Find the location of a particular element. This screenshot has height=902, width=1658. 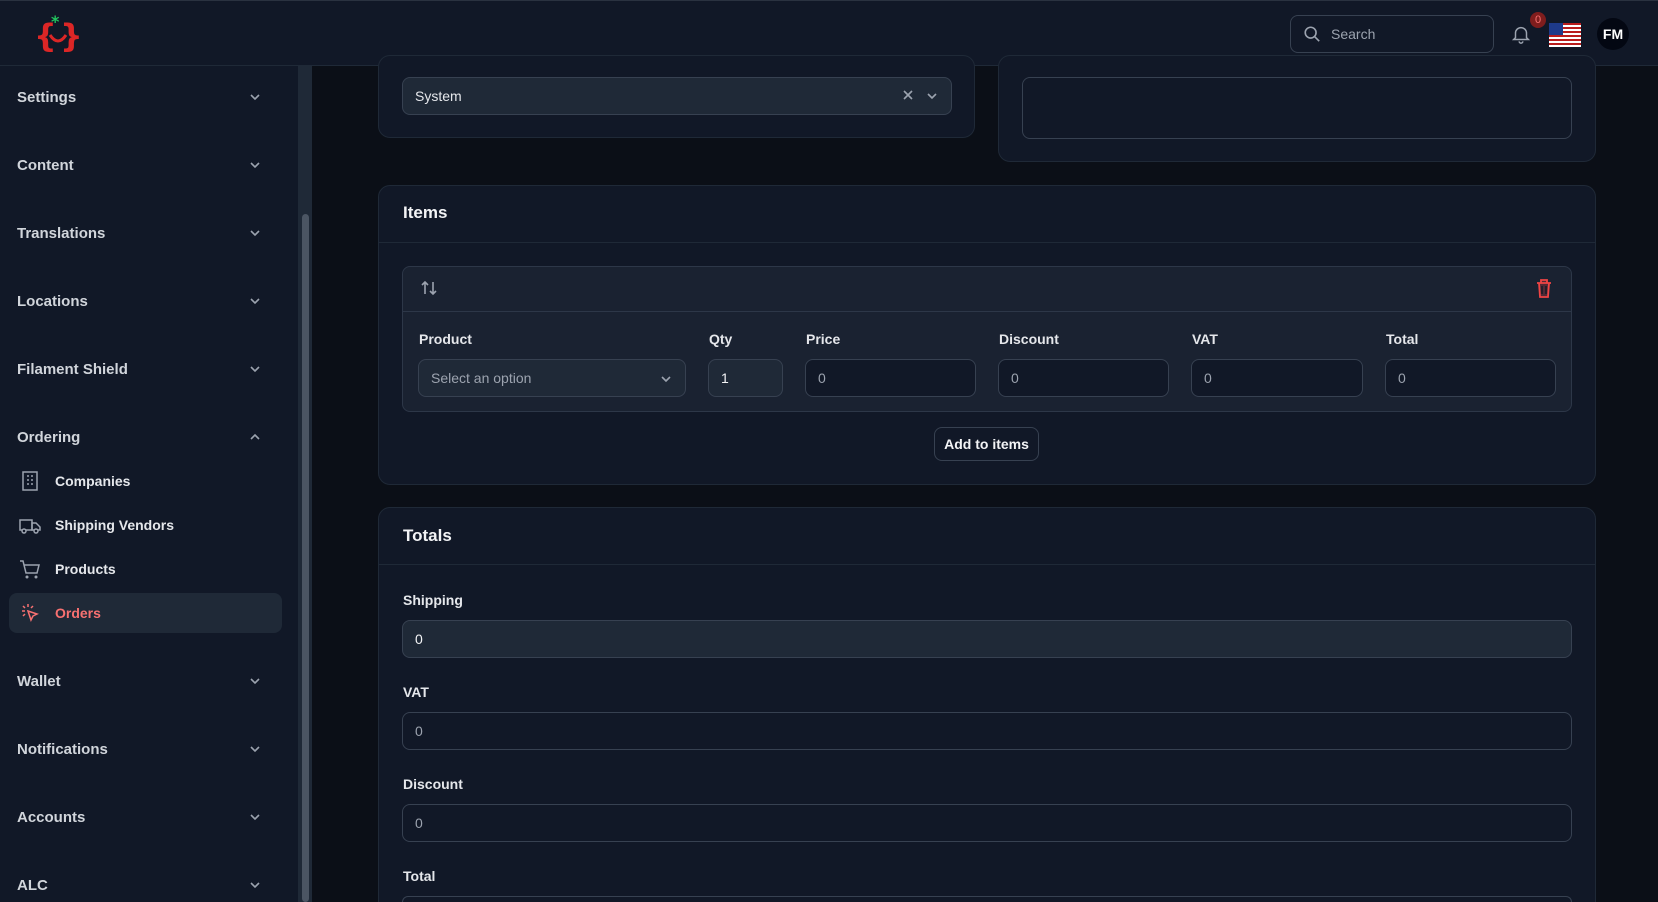

search-placeholder: Search is located at coordinates (1353, 34).